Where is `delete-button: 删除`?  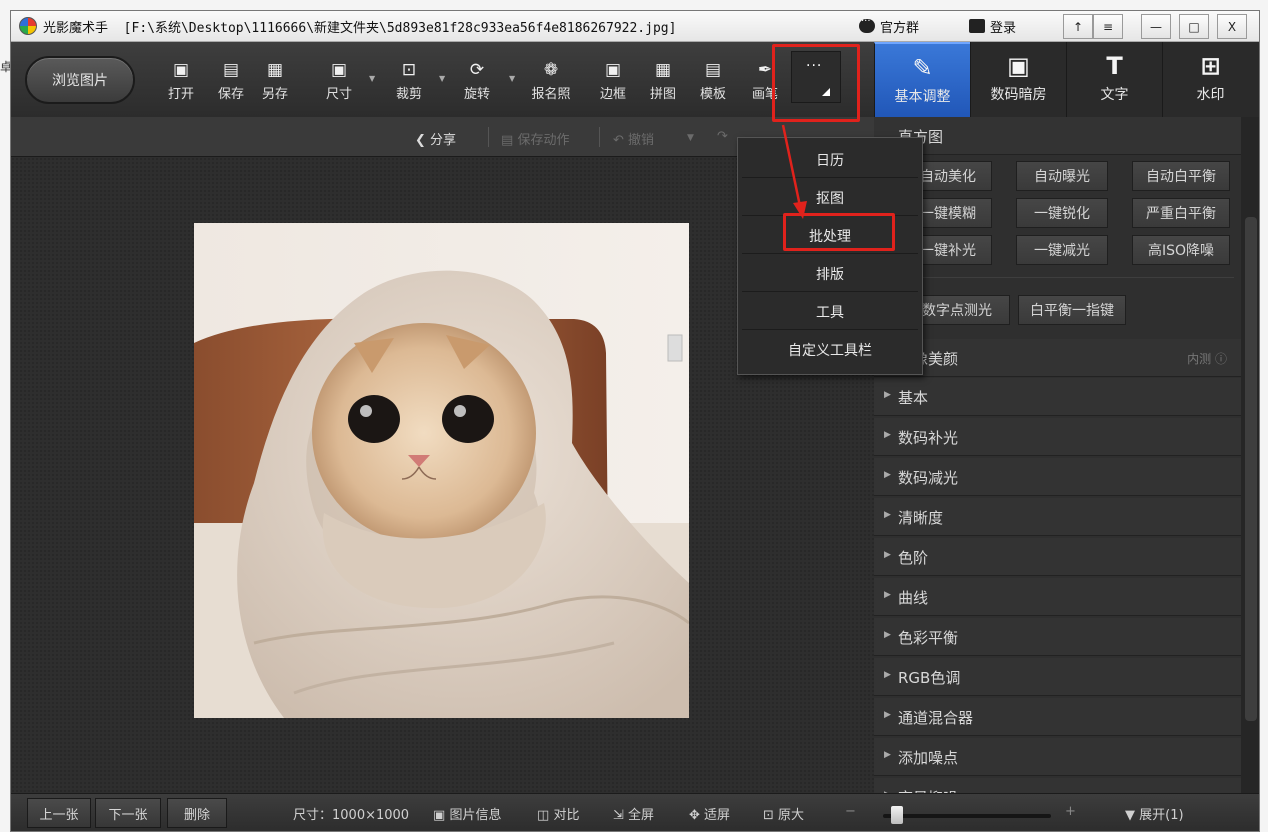 delete-button: 删除 is located at coordinates (197, 813).